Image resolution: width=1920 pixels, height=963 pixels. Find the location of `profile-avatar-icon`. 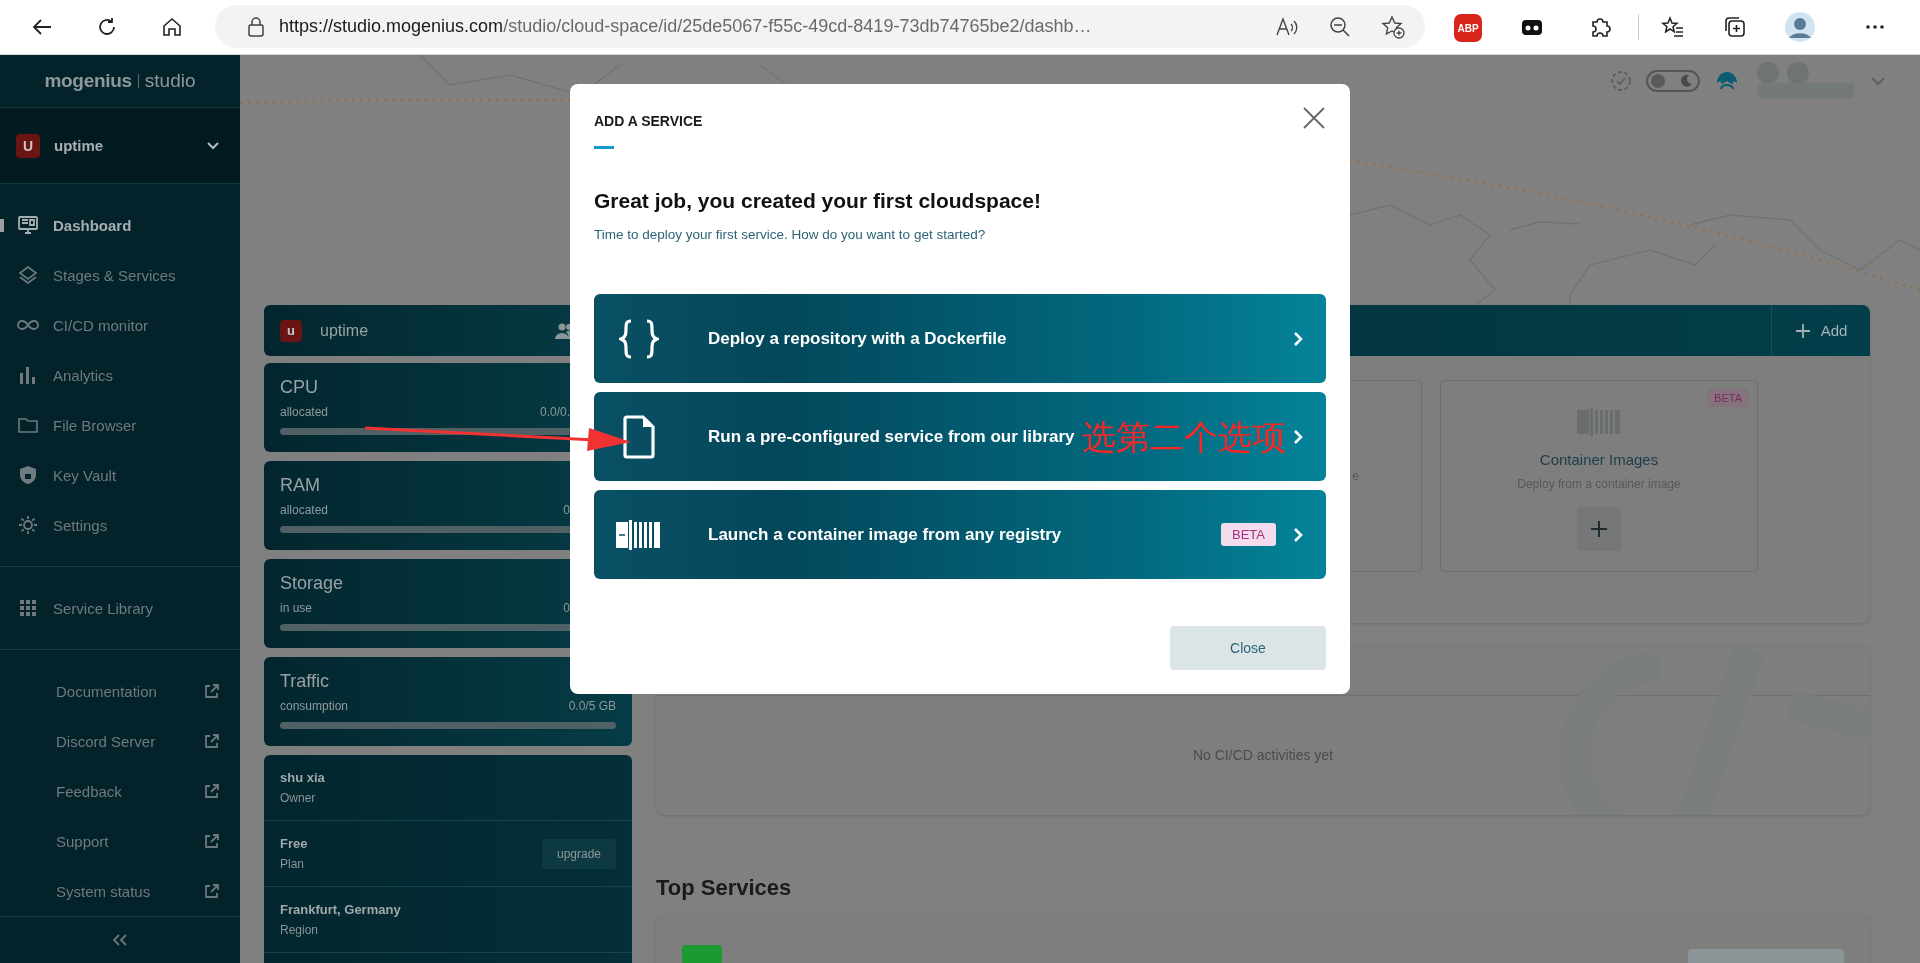

profile-avatar-icon is located at coordinates (1800, 27).